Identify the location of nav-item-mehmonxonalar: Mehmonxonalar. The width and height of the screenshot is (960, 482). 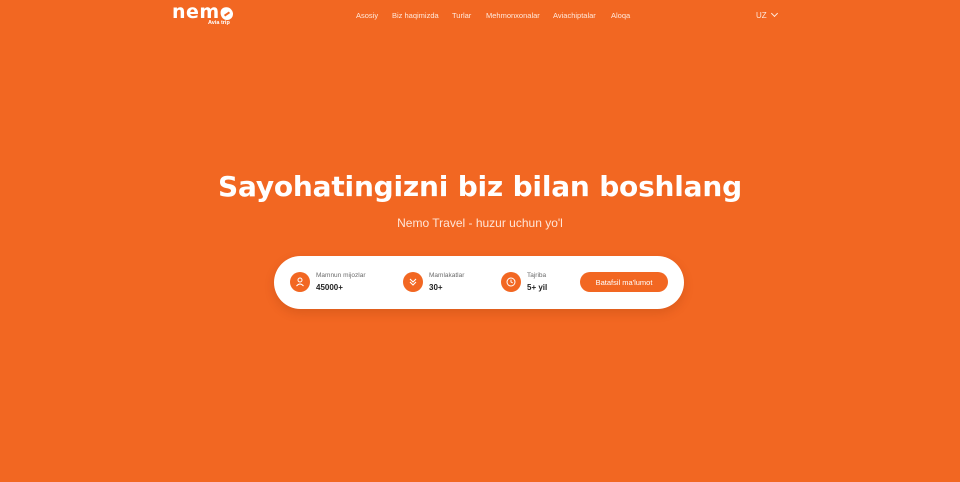
(513, 15).